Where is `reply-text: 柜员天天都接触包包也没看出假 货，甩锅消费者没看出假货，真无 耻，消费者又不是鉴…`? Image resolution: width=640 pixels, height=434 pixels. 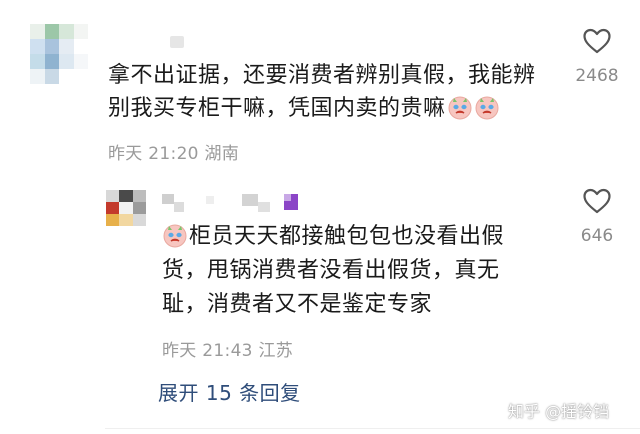 reply-text: 柜员天天都接触包包也没看出假 货，甩锅消费者没看出假货，真无 耻，消费者又不是鉴… is located at coordinates (362, 271).